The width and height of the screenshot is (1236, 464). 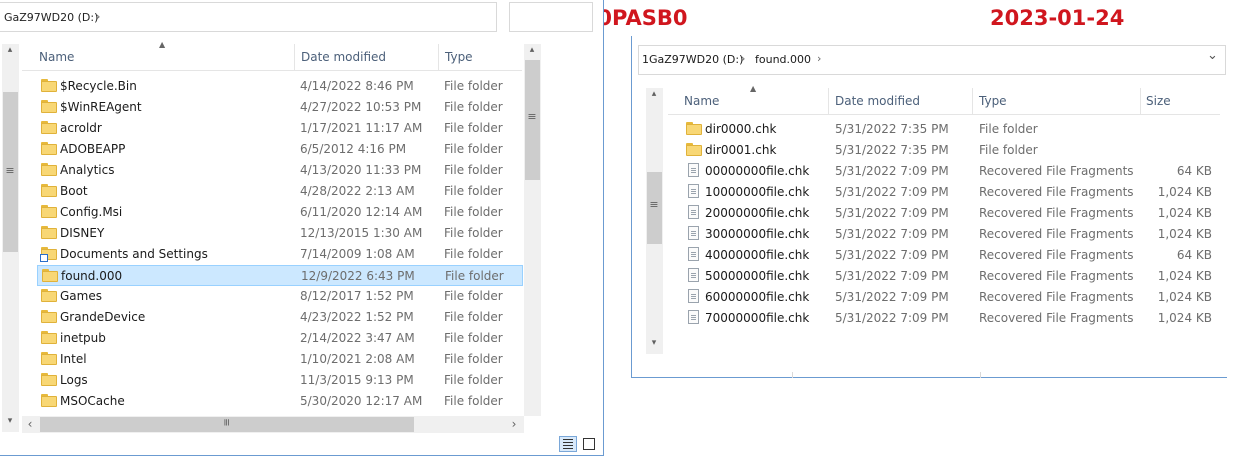 I want to click on right-address-folder: found.000, so click(x=783, y=59).